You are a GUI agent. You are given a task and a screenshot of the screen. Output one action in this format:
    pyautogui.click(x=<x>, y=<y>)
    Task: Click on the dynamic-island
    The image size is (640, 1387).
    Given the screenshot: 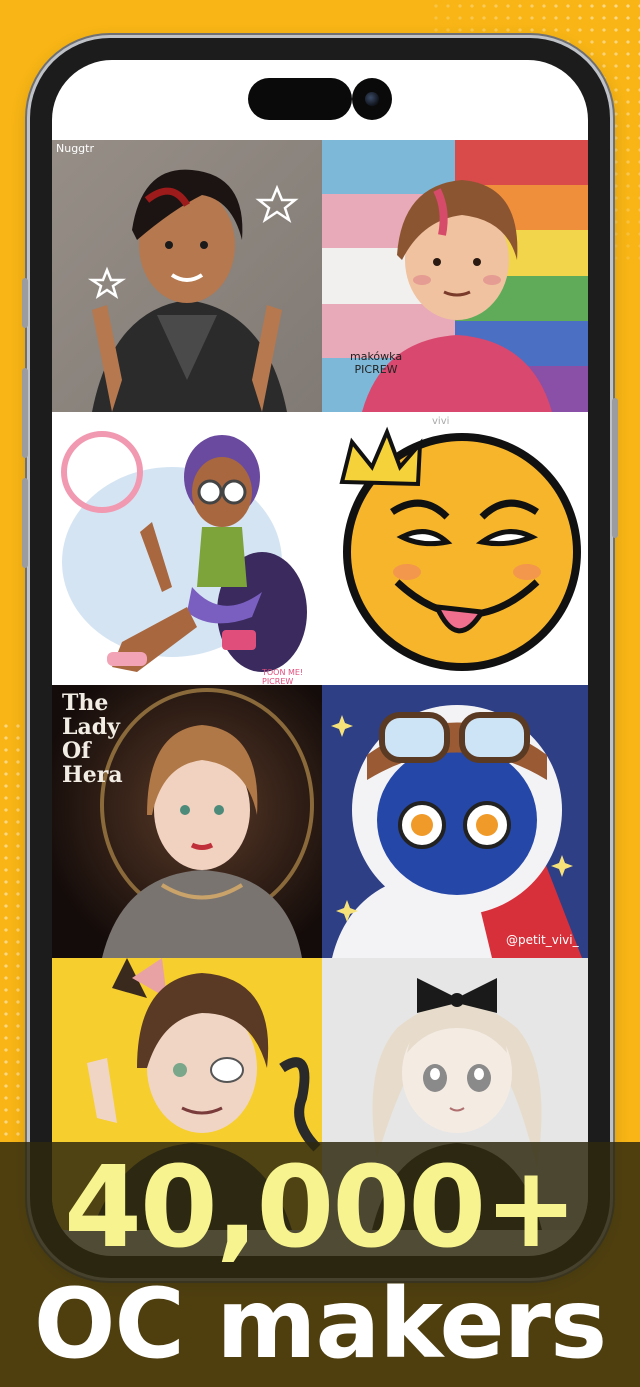 What is the action you would take?
    pyautogui.click(x=300, y=99)
    